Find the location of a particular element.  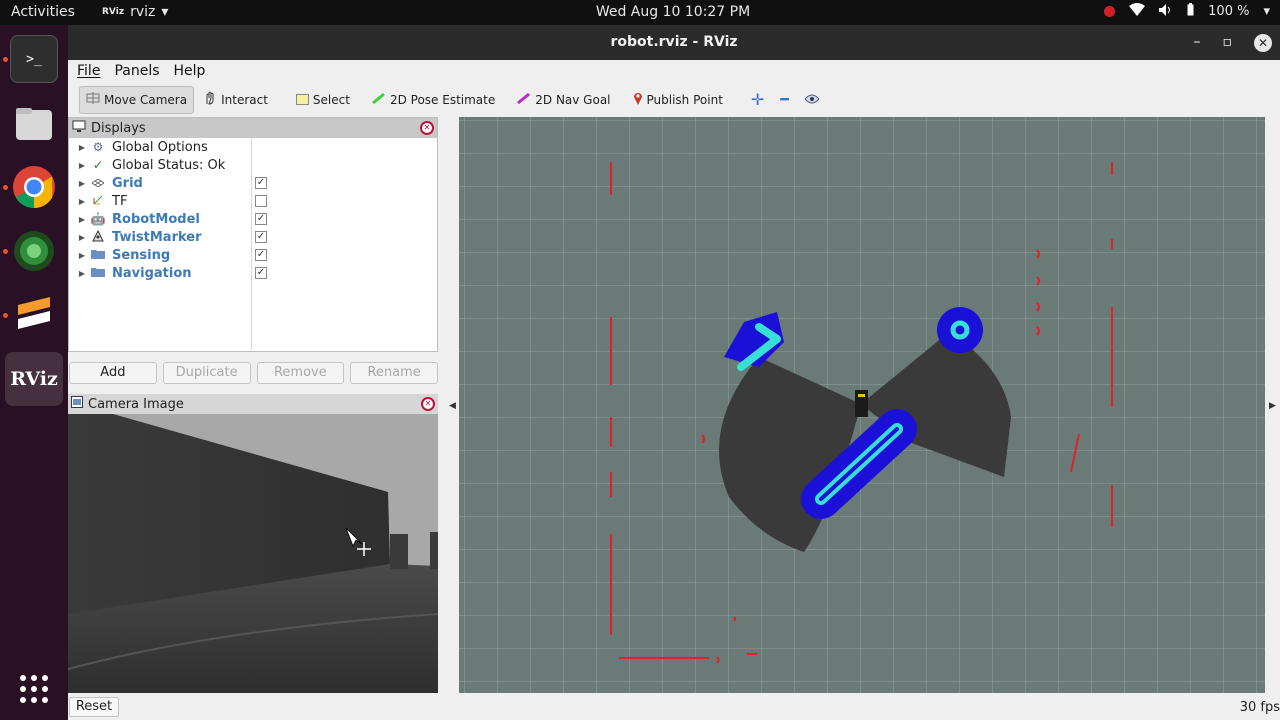

folder-icon is located at coordinates (98, 273).